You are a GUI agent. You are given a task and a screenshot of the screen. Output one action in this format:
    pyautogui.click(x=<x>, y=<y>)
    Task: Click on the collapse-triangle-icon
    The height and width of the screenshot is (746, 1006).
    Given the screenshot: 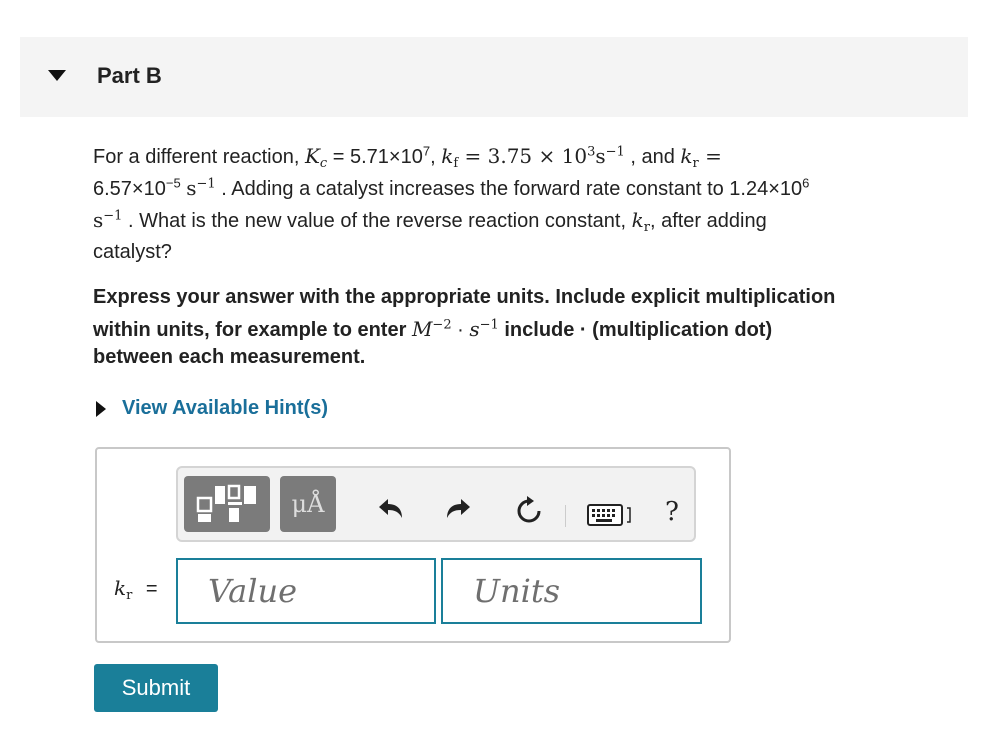 What is the action you would take?
    pyautogui.click(x=57, y=75)
    